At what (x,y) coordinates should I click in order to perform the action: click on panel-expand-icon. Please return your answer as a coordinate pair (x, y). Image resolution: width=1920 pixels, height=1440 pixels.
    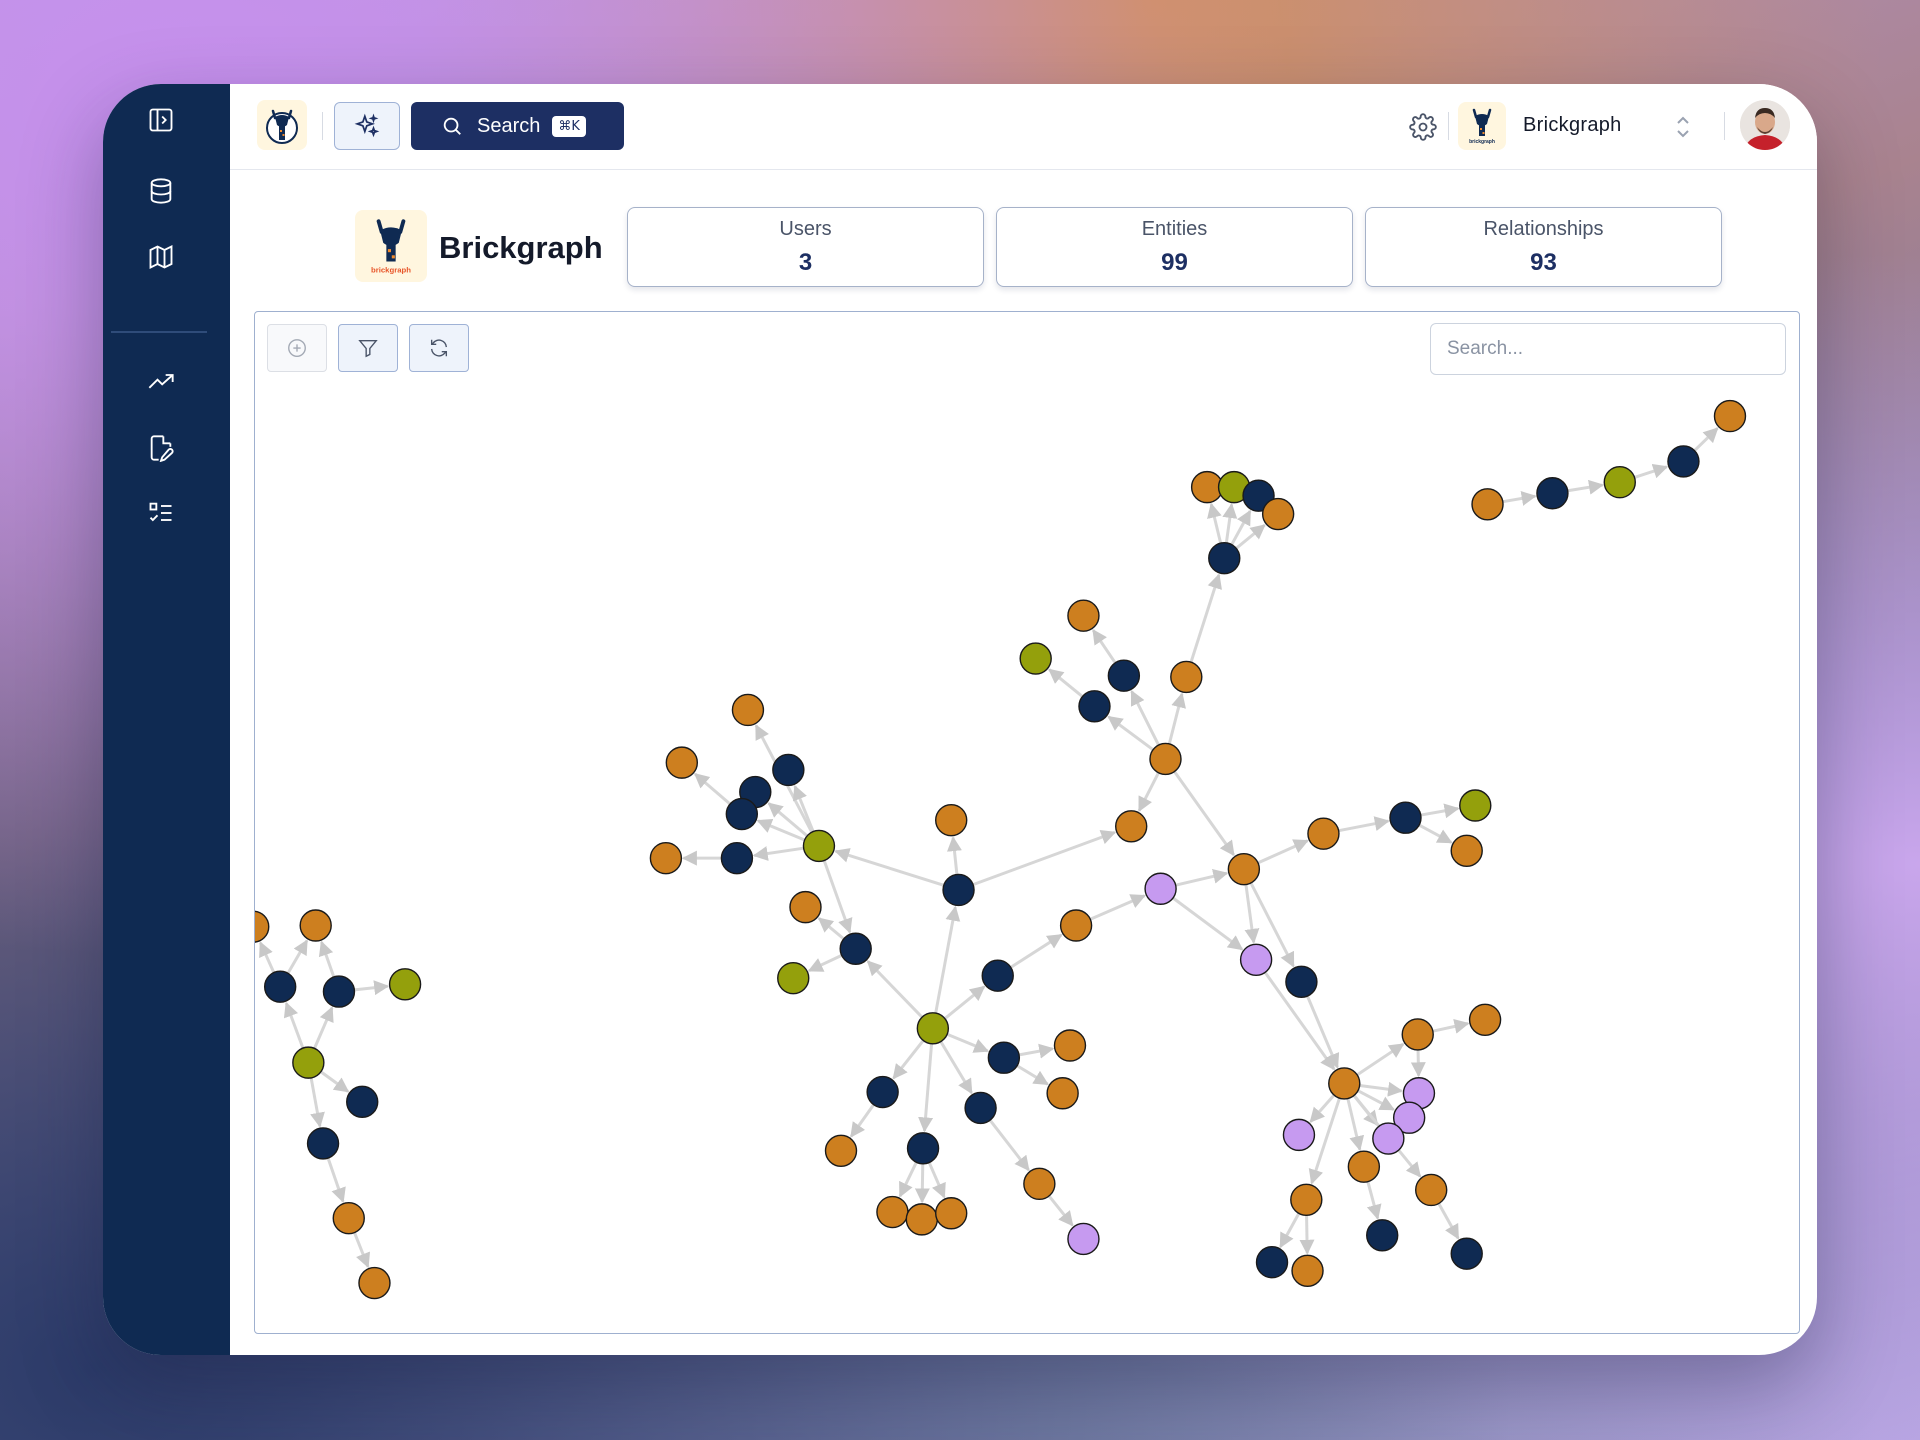
    Looking at the image, I should click on (161, 120).